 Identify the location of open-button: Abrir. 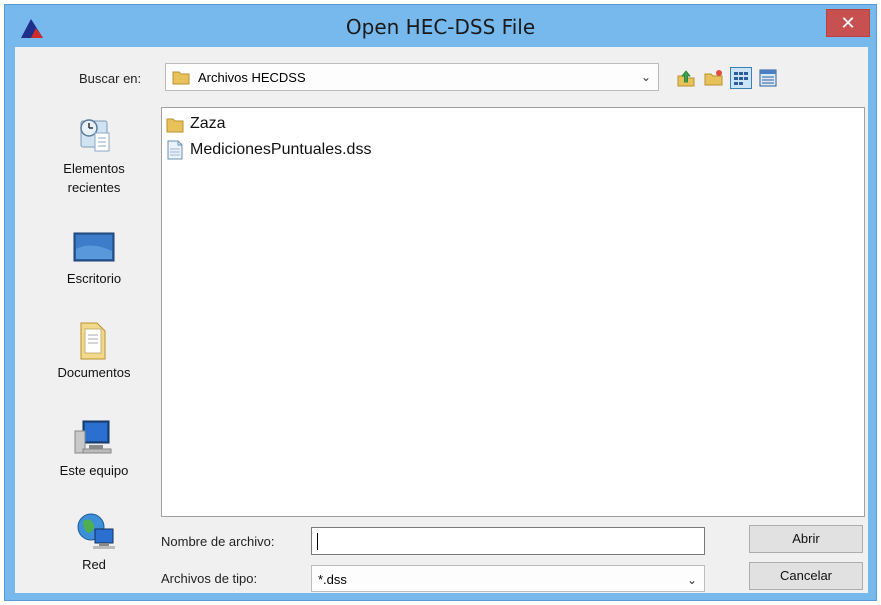
(806, 539).